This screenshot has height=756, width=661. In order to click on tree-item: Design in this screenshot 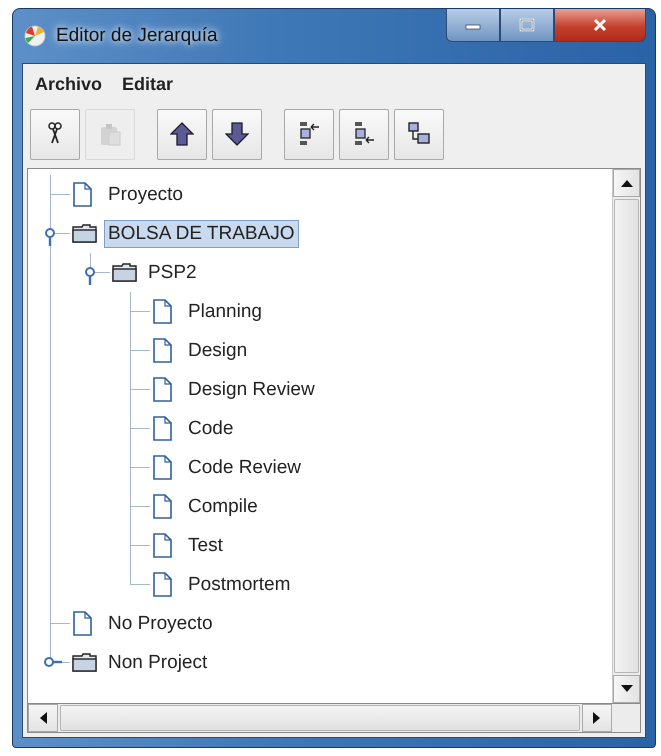, I will do `click(218, 350)`.